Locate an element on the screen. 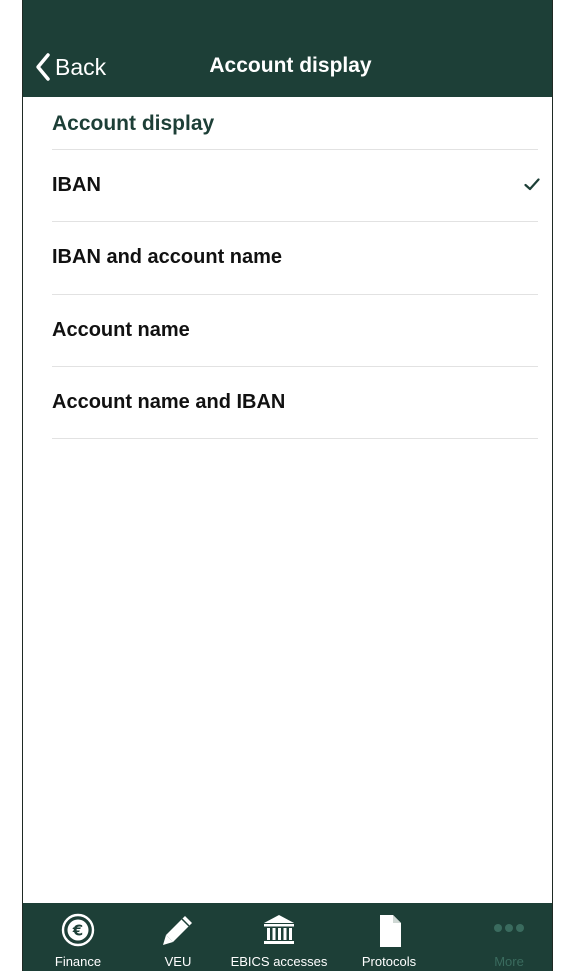  tab-label: EBICS accesses is located at coordinates (279, 961).